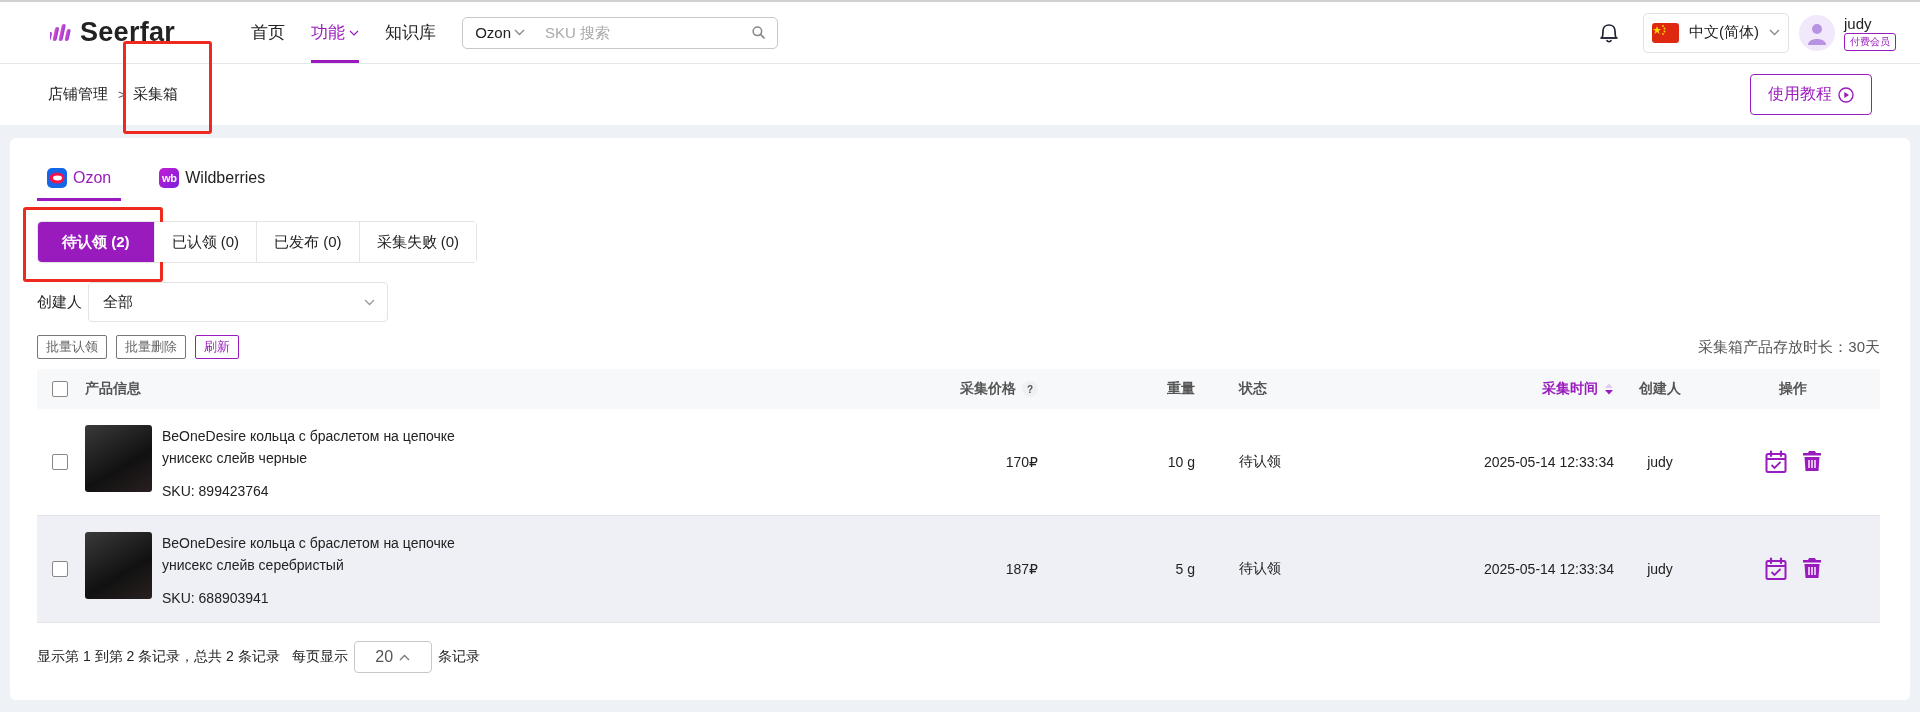 This screenshot has width=1920, height=712. Describe the element at coordinates (1665, 32) in the screenshot. I see `flag-icon` at that location.